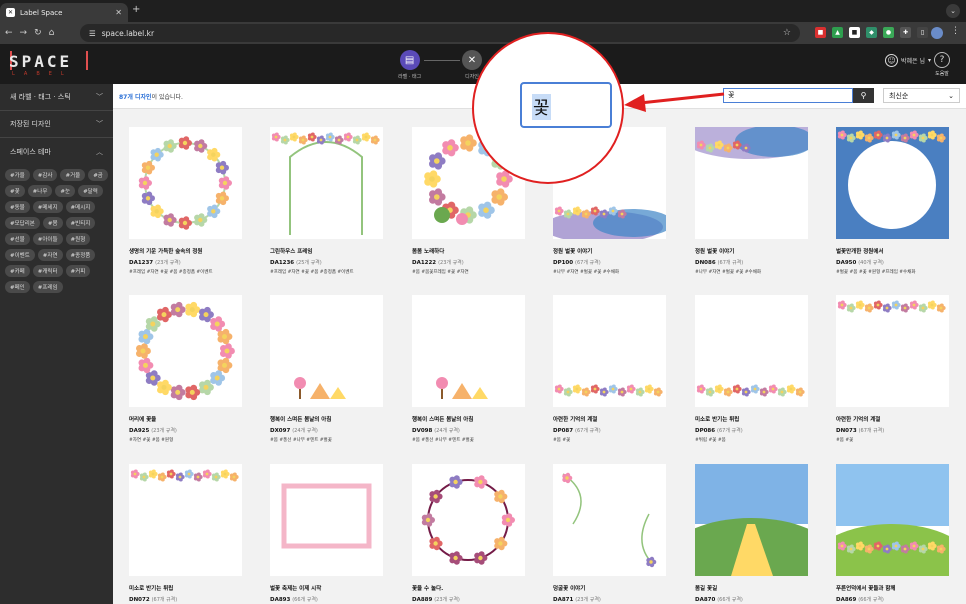  Describe the element at coordinates (921, 95) in the screenshot. I see `sort-select: 최신순 ⌄` at that location.